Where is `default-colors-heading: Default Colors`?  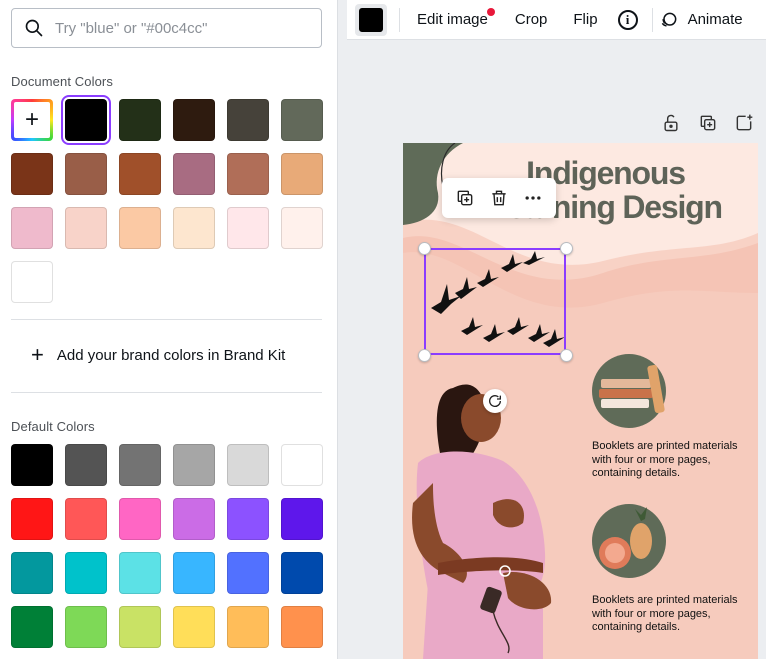 default-colors-heading: Default Colors is located at coordinates (53, 426).